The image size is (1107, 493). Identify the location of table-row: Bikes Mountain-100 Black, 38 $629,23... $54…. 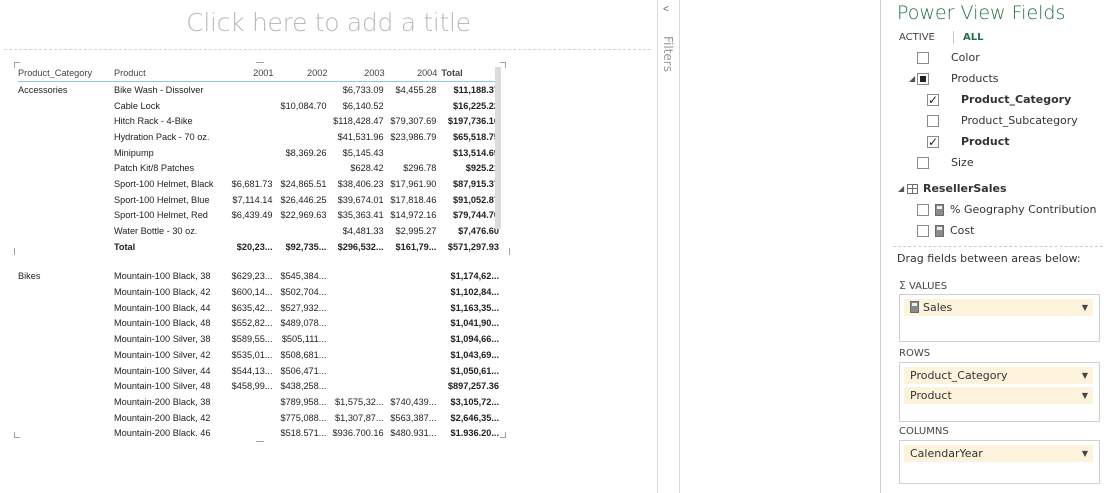
(259, 277).